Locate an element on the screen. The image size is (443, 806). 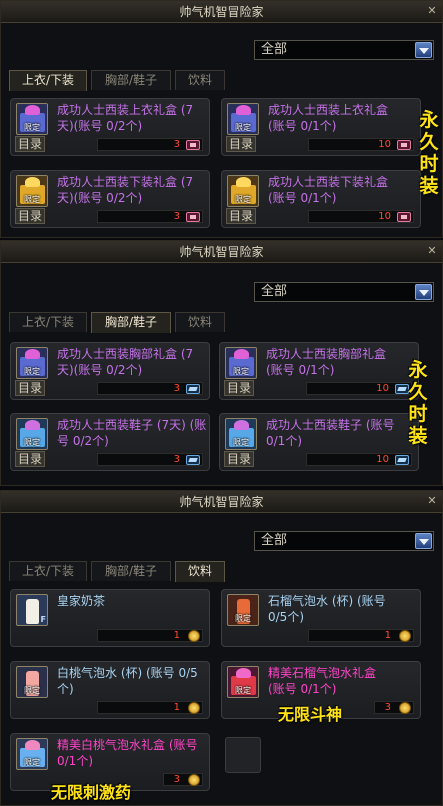
blue-gift-box-icon: 限定 is located at coordinates (32, 434).